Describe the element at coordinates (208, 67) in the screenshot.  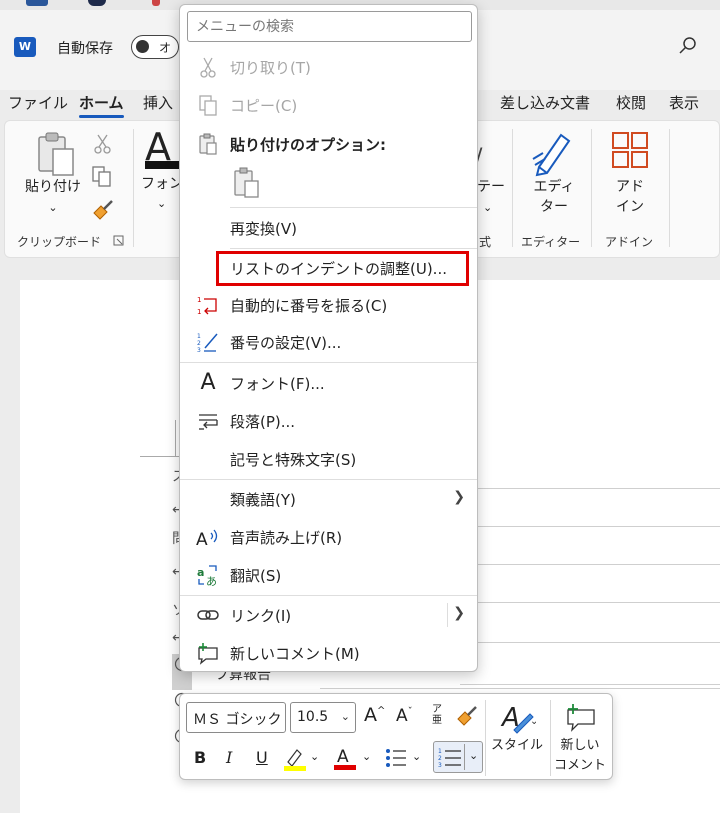
I see `scissors-icon` at that location.